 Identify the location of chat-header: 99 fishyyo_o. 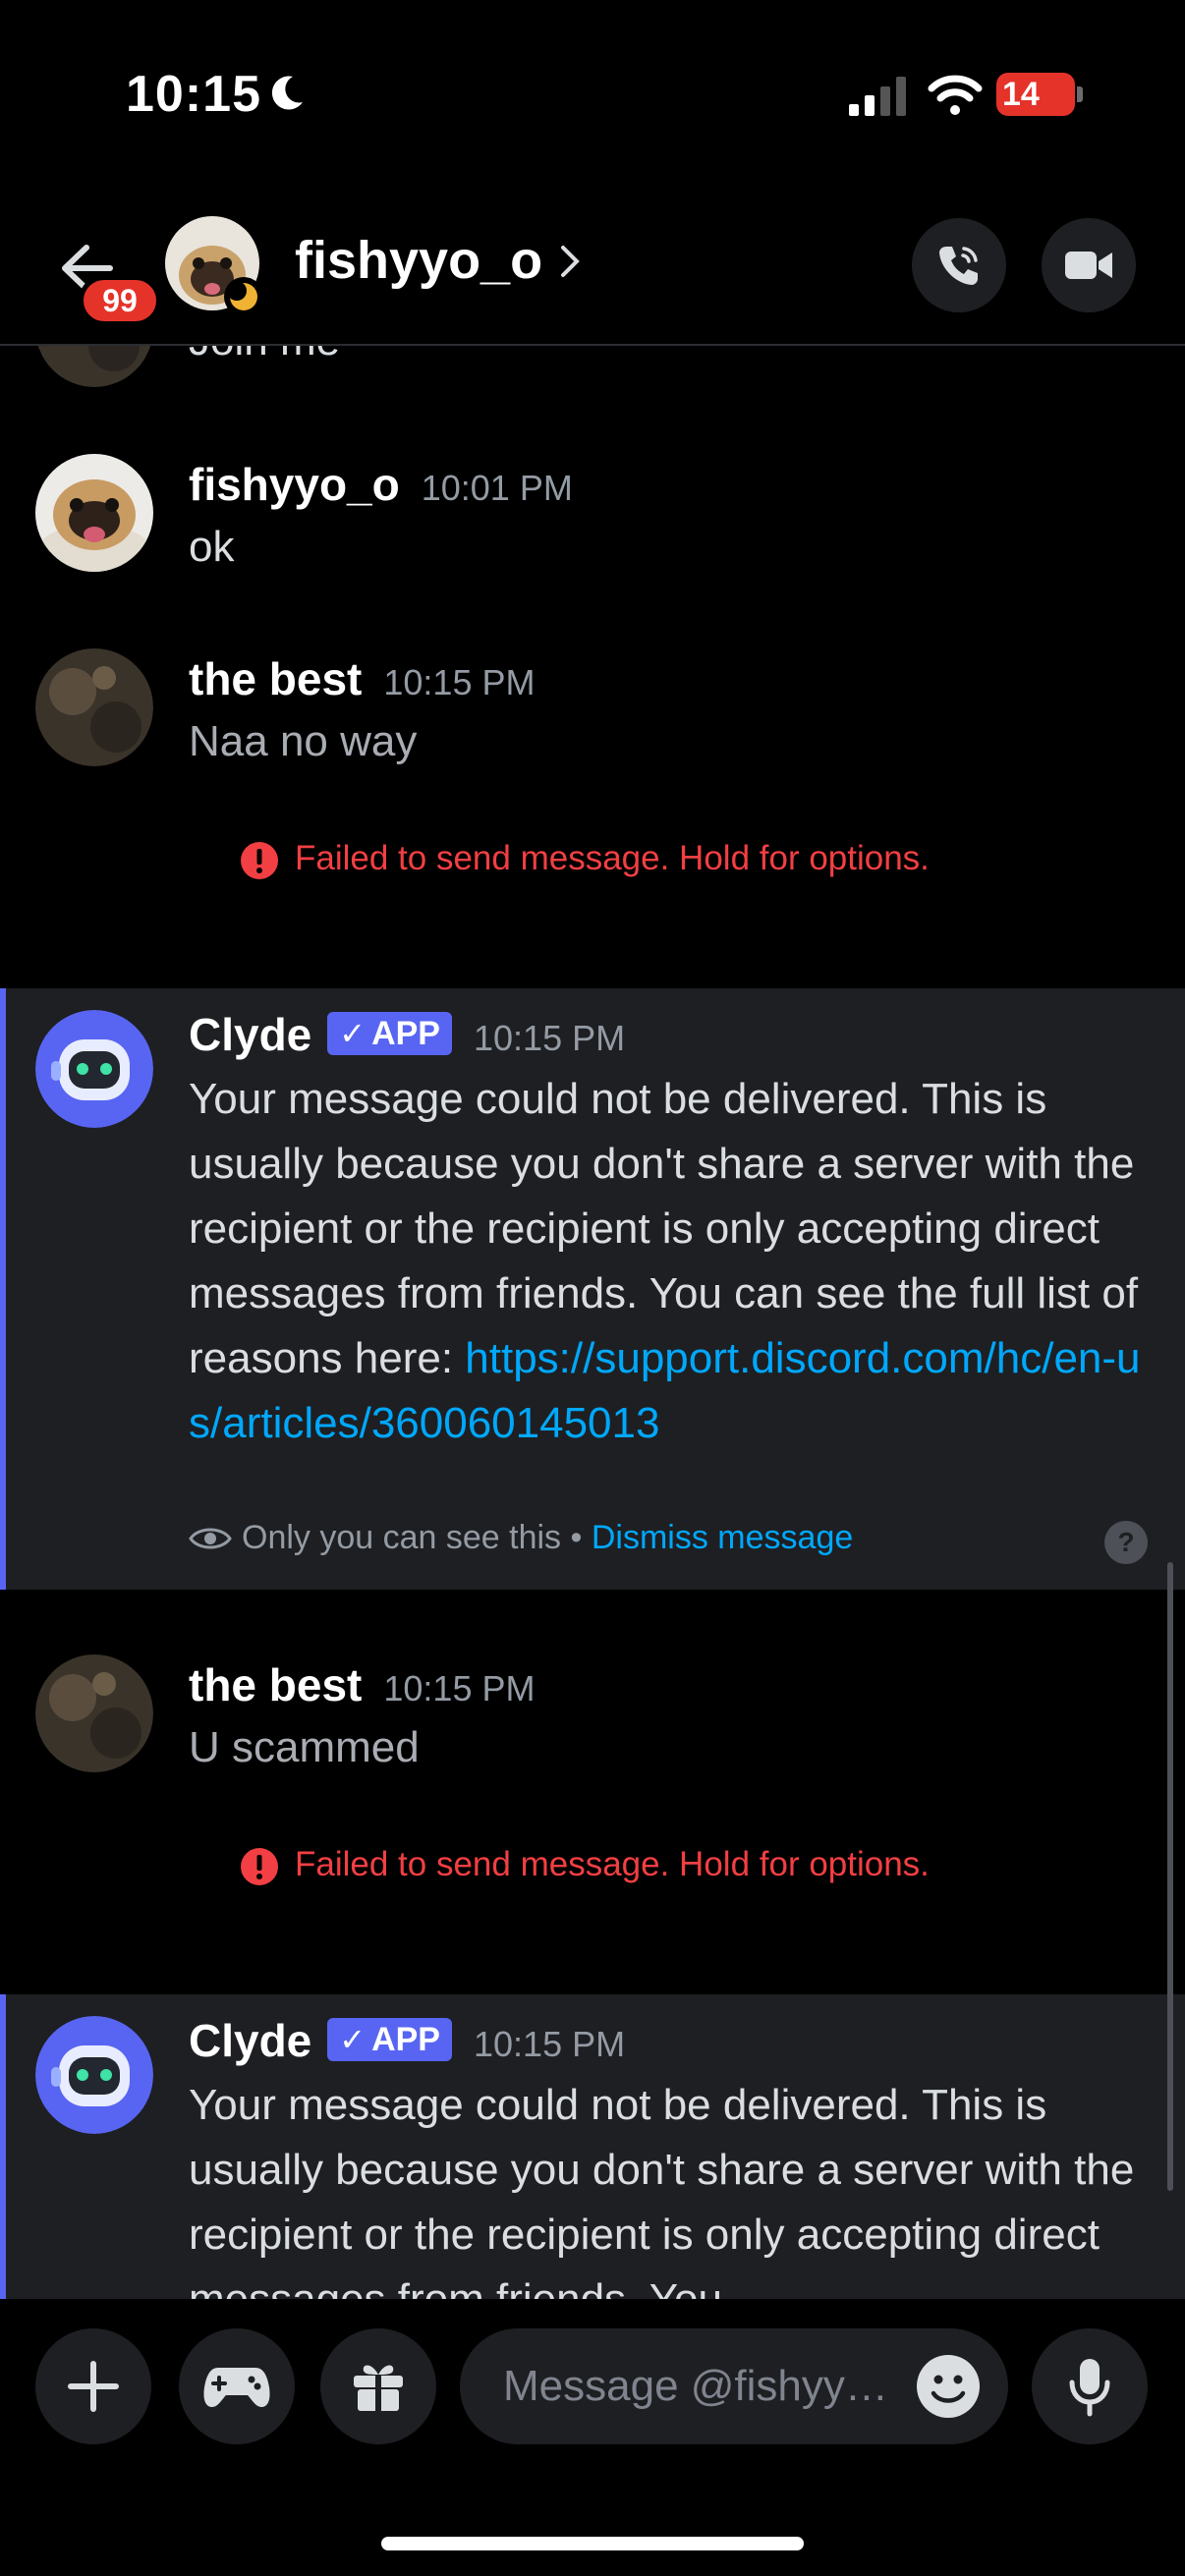
(592, 266).